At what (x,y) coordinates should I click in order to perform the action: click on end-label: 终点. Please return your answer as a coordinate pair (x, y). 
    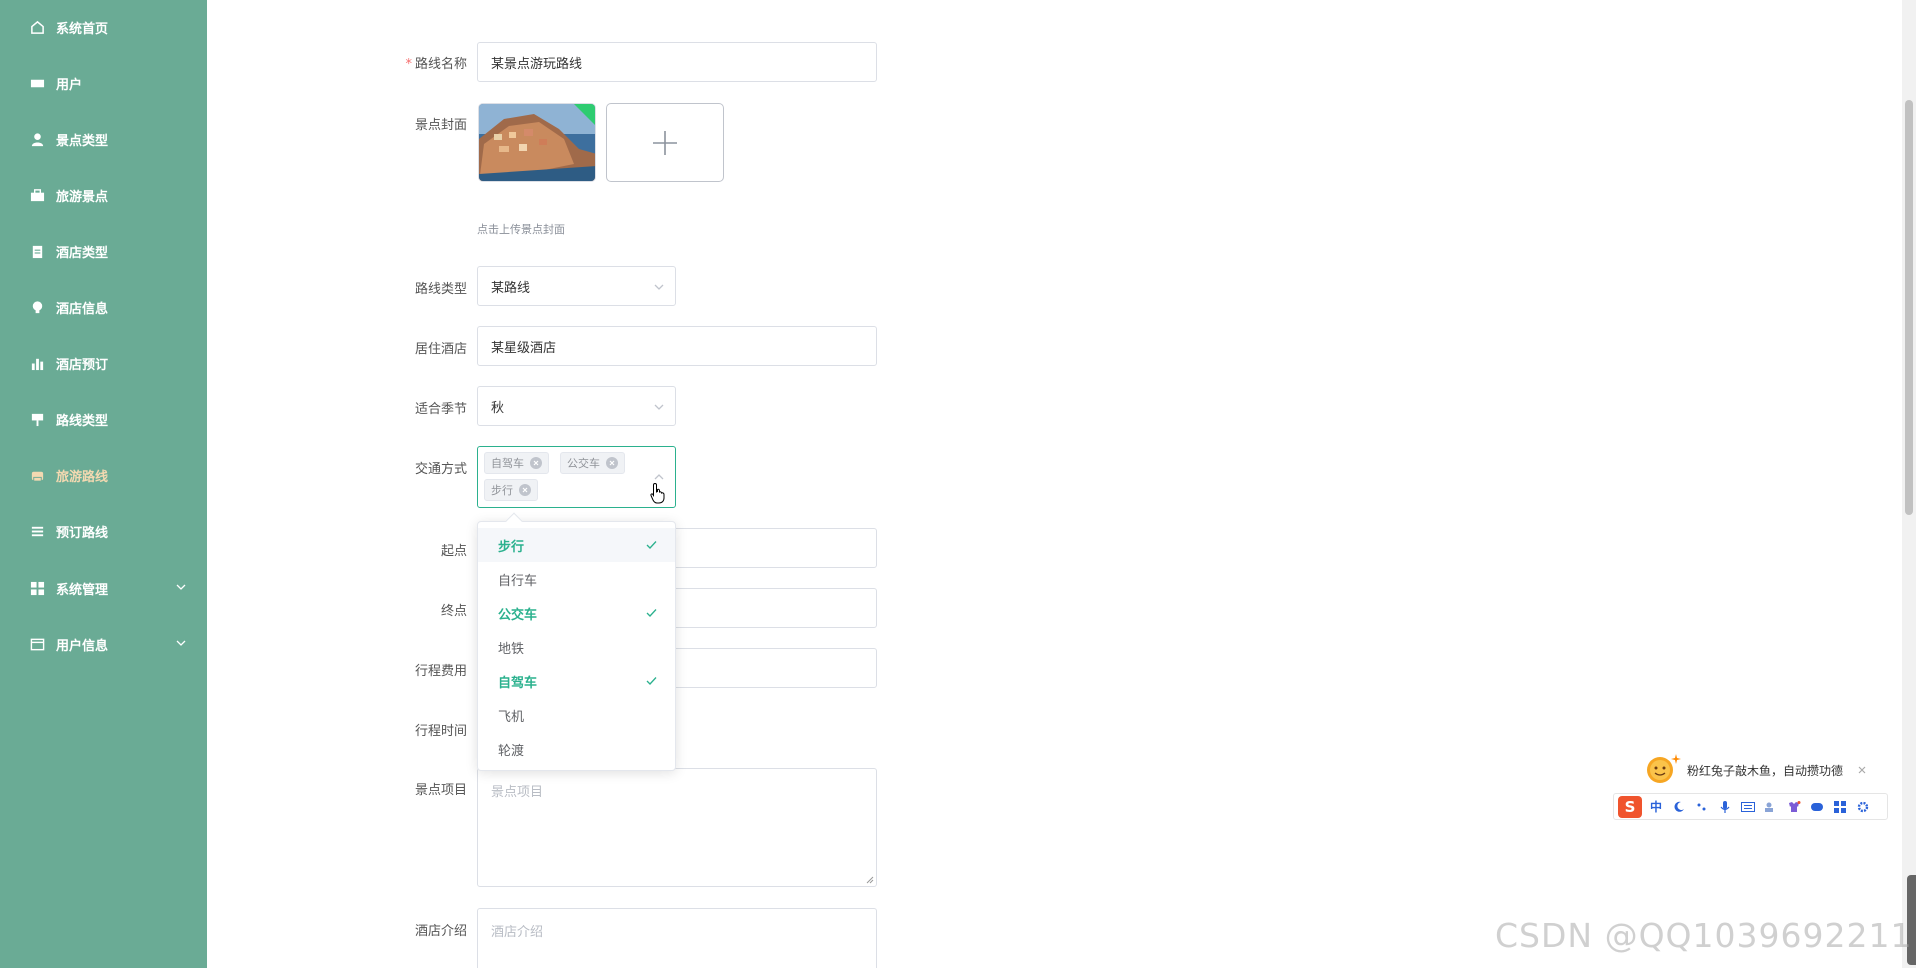
    Looking at the image, I should click on (453, 611).